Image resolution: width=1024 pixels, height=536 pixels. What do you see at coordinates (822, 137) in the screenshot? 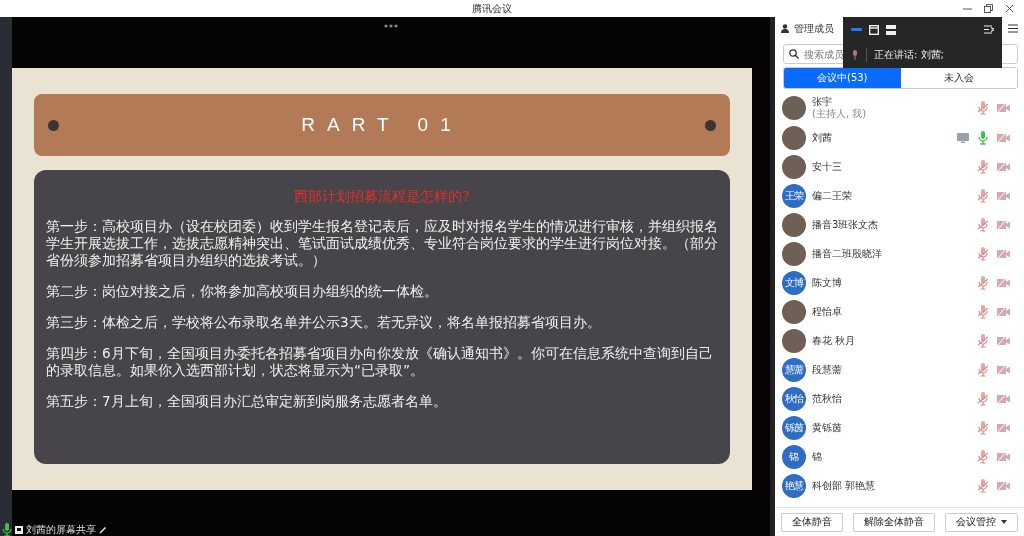
I see `member-name: 刘茜` at bounding box center [822, 137].